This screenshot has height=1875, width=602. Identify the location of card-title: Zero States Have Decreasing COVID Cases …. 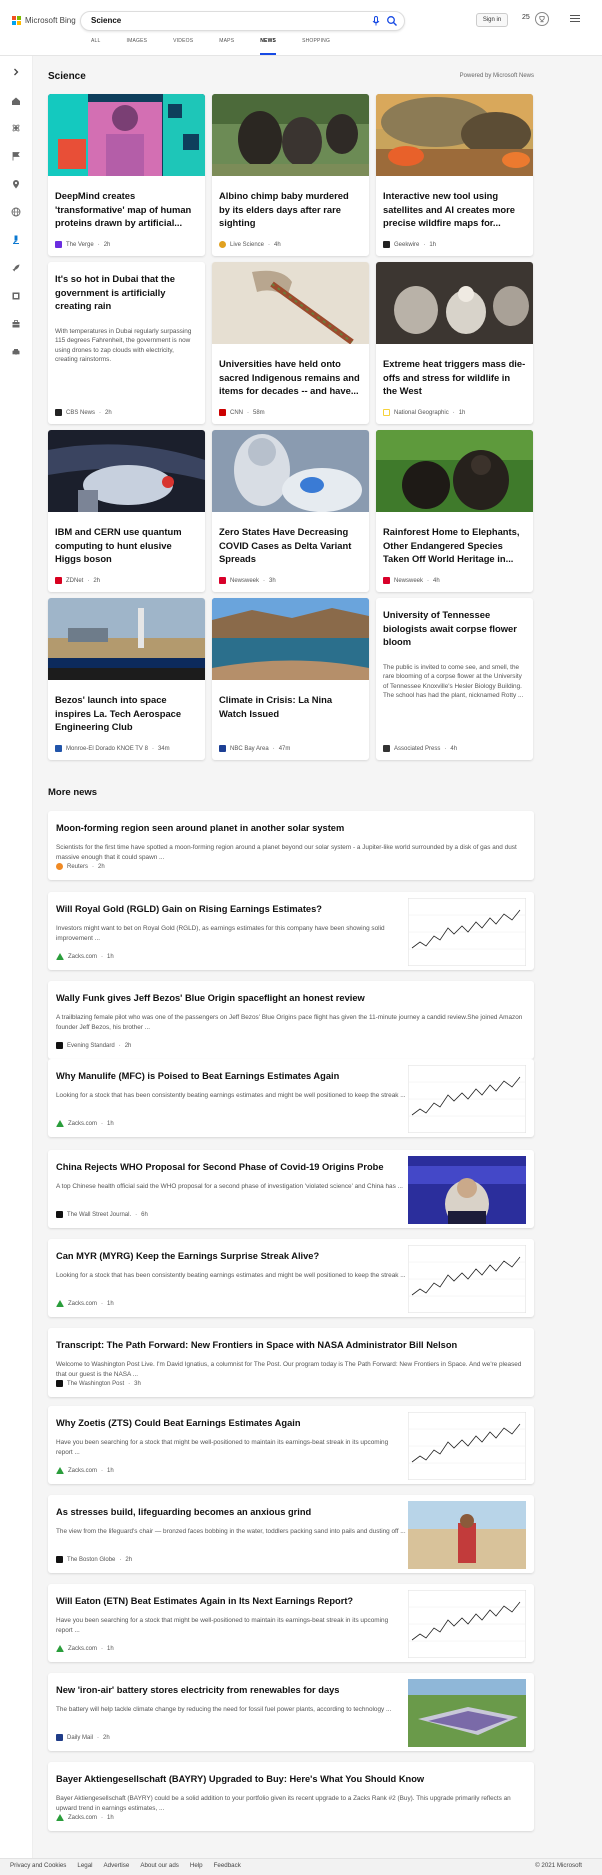
(290, 546).